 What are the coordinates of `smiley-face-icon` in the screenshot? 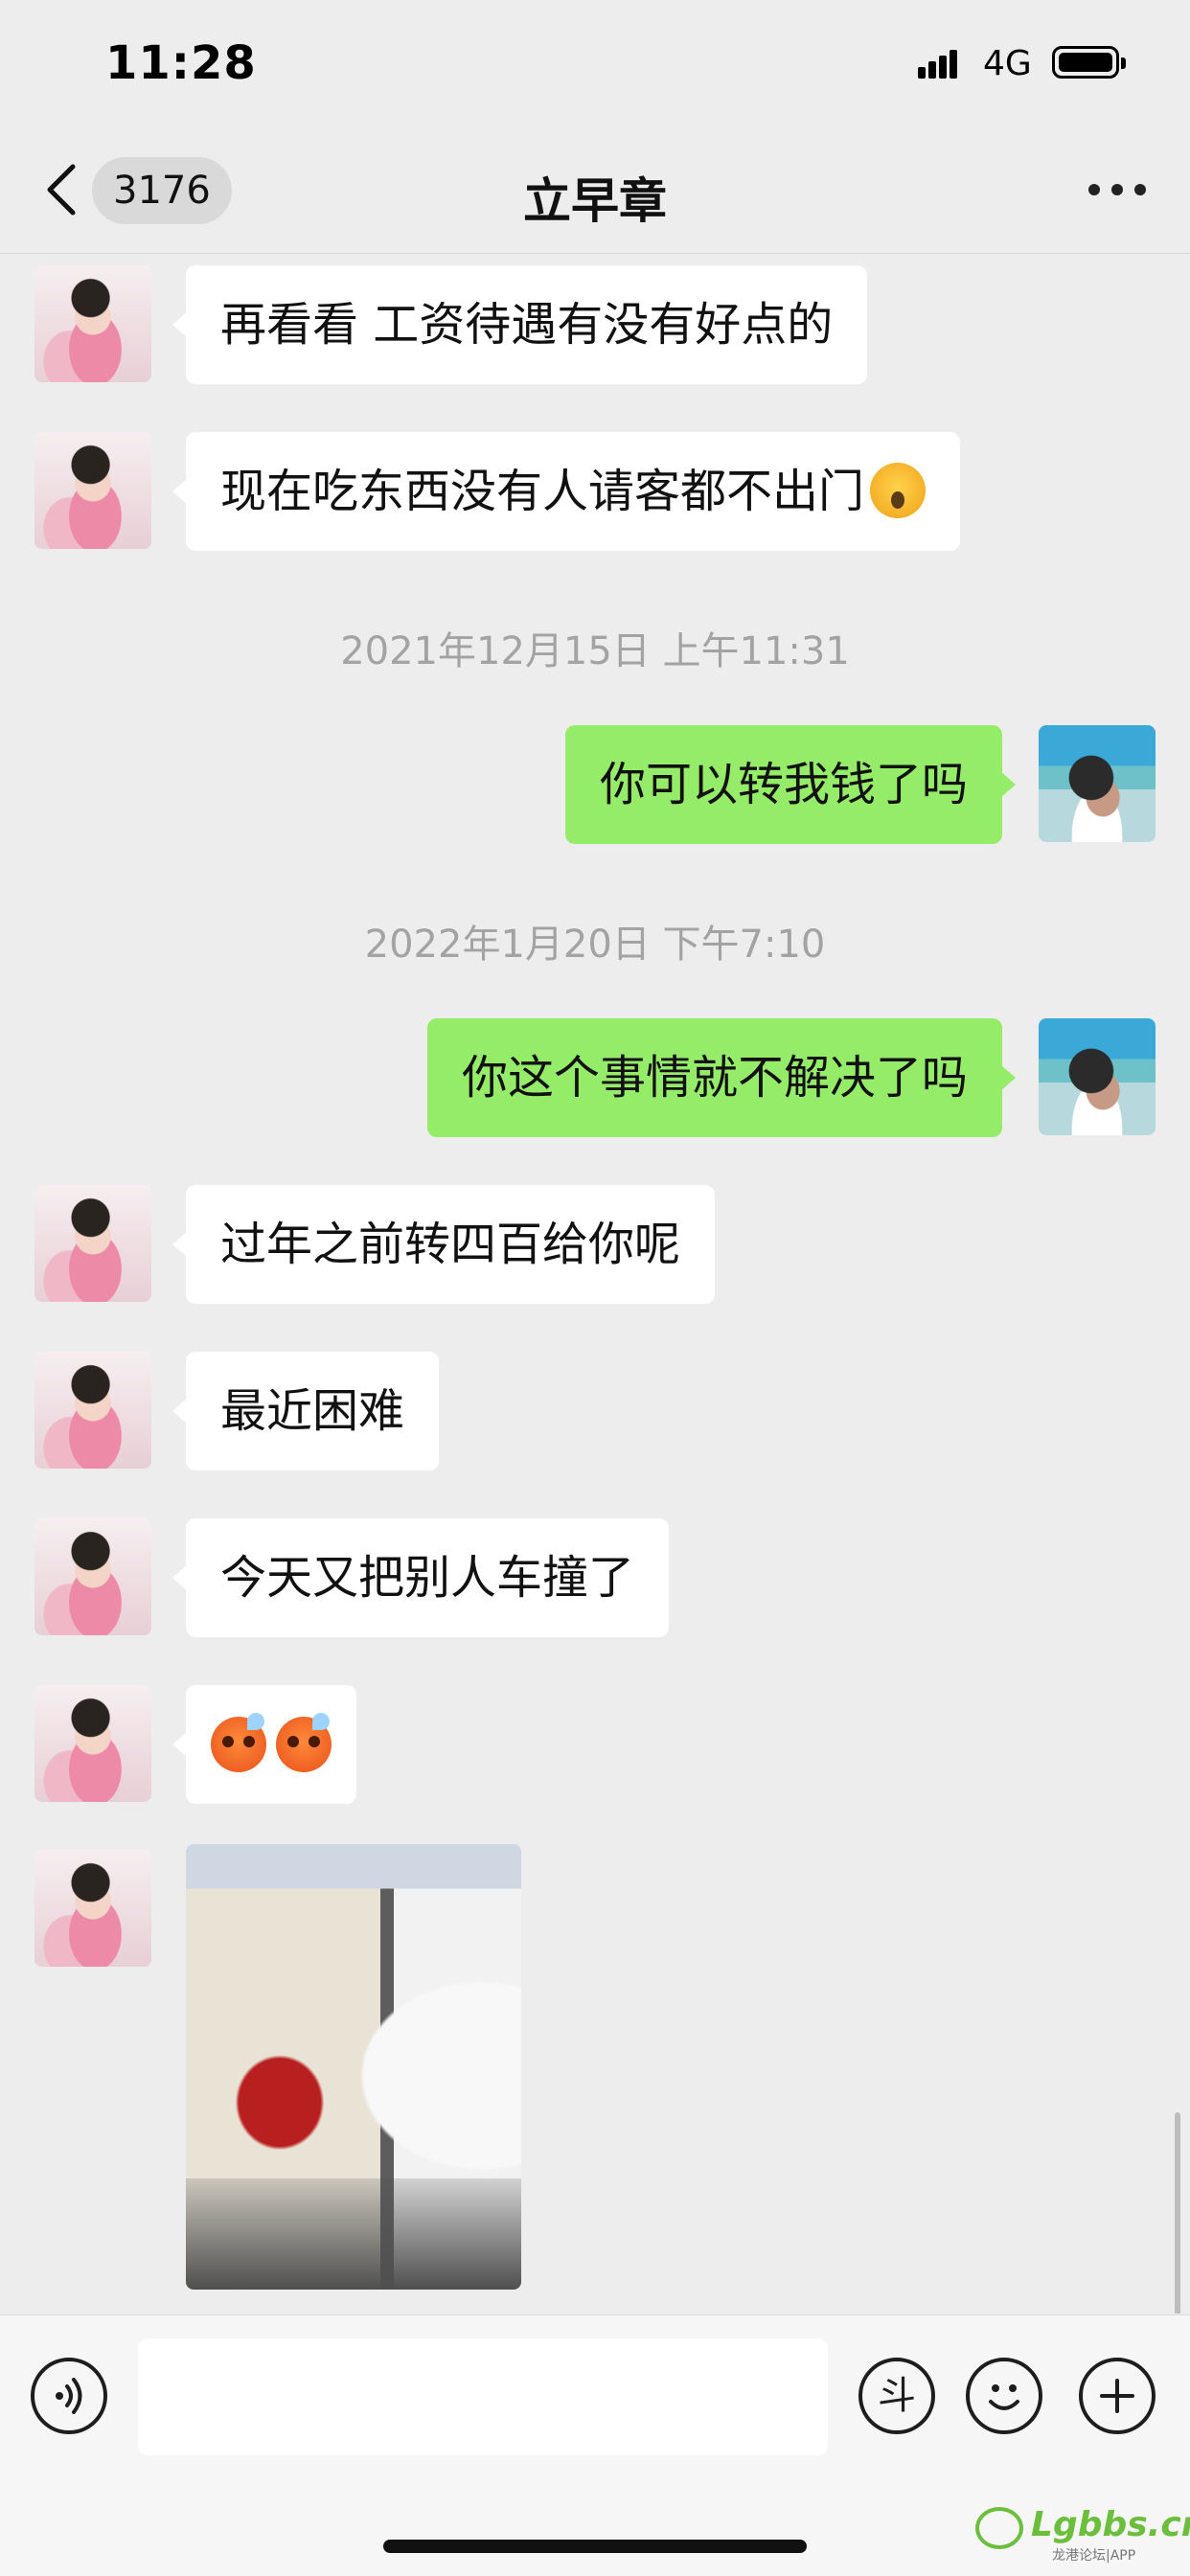 It's located at (1004, 2397).